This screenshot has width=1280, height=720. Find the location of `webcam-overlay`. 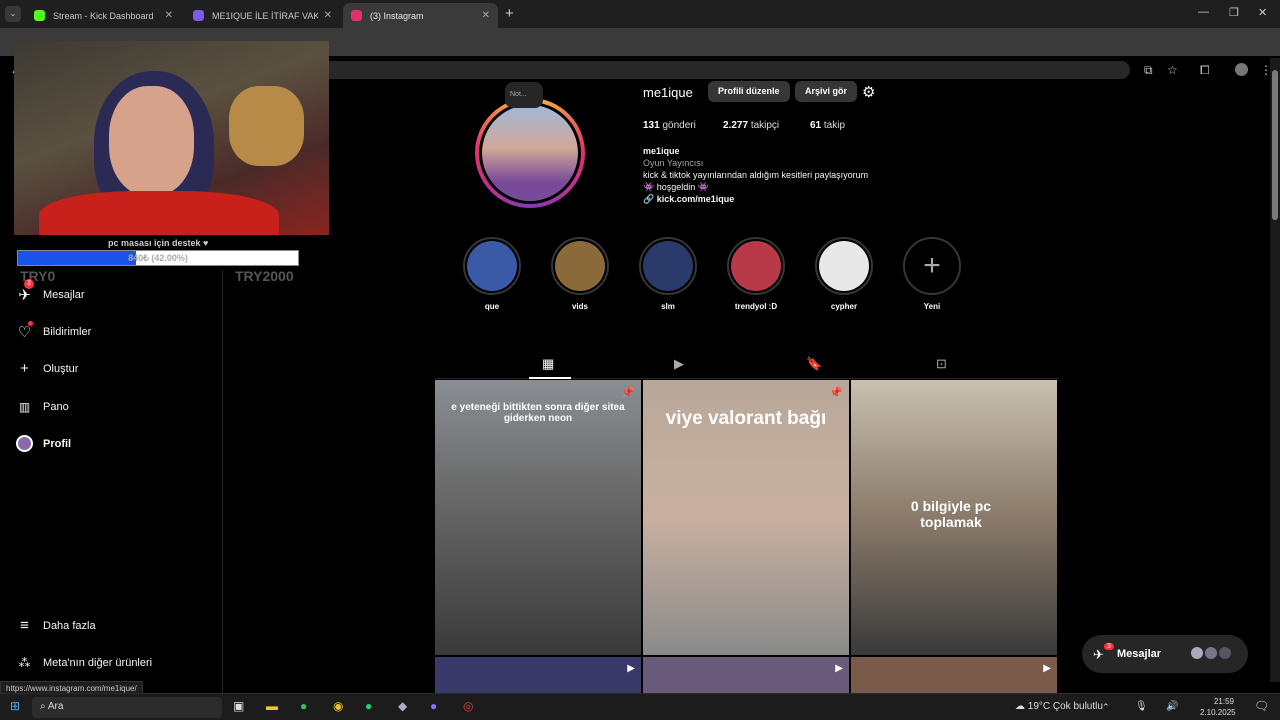

webcam-overlay is located at coordinates (171, 138).